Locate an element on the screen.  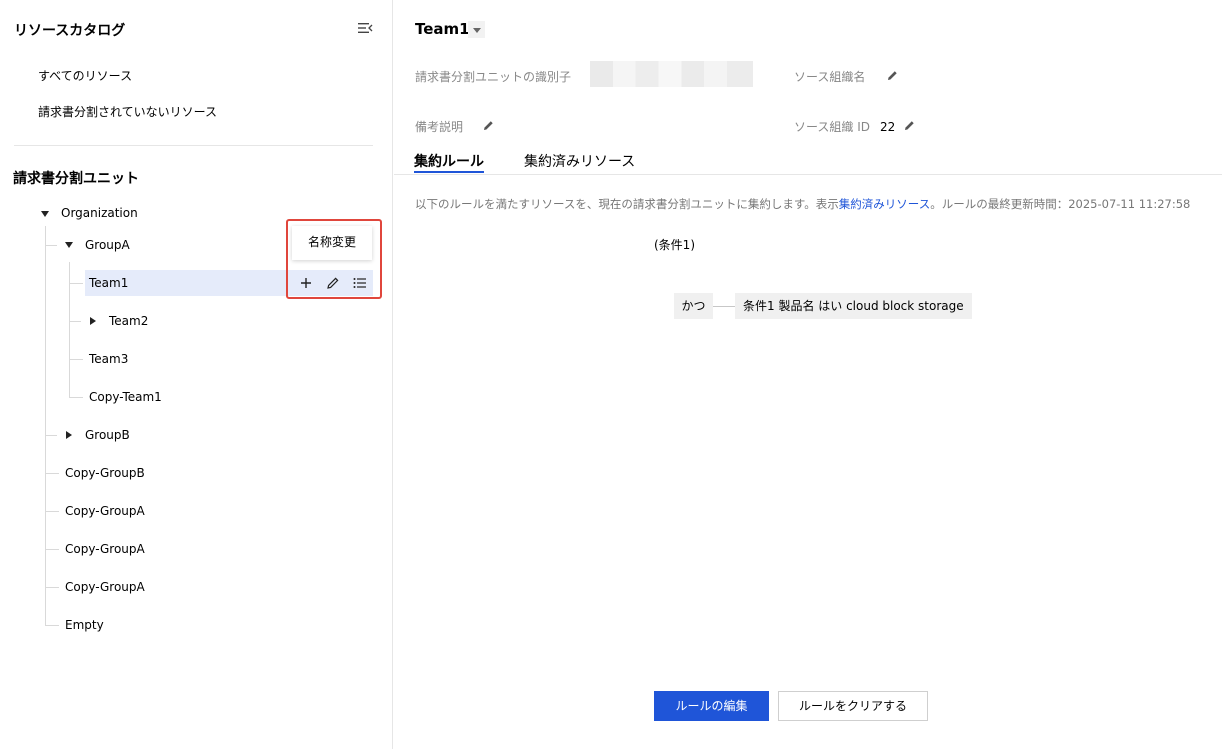
rule-last-updated: 。ルールの最終更新時間：2025-07-11 11:27:58 is located at coordinates (1060, 204).